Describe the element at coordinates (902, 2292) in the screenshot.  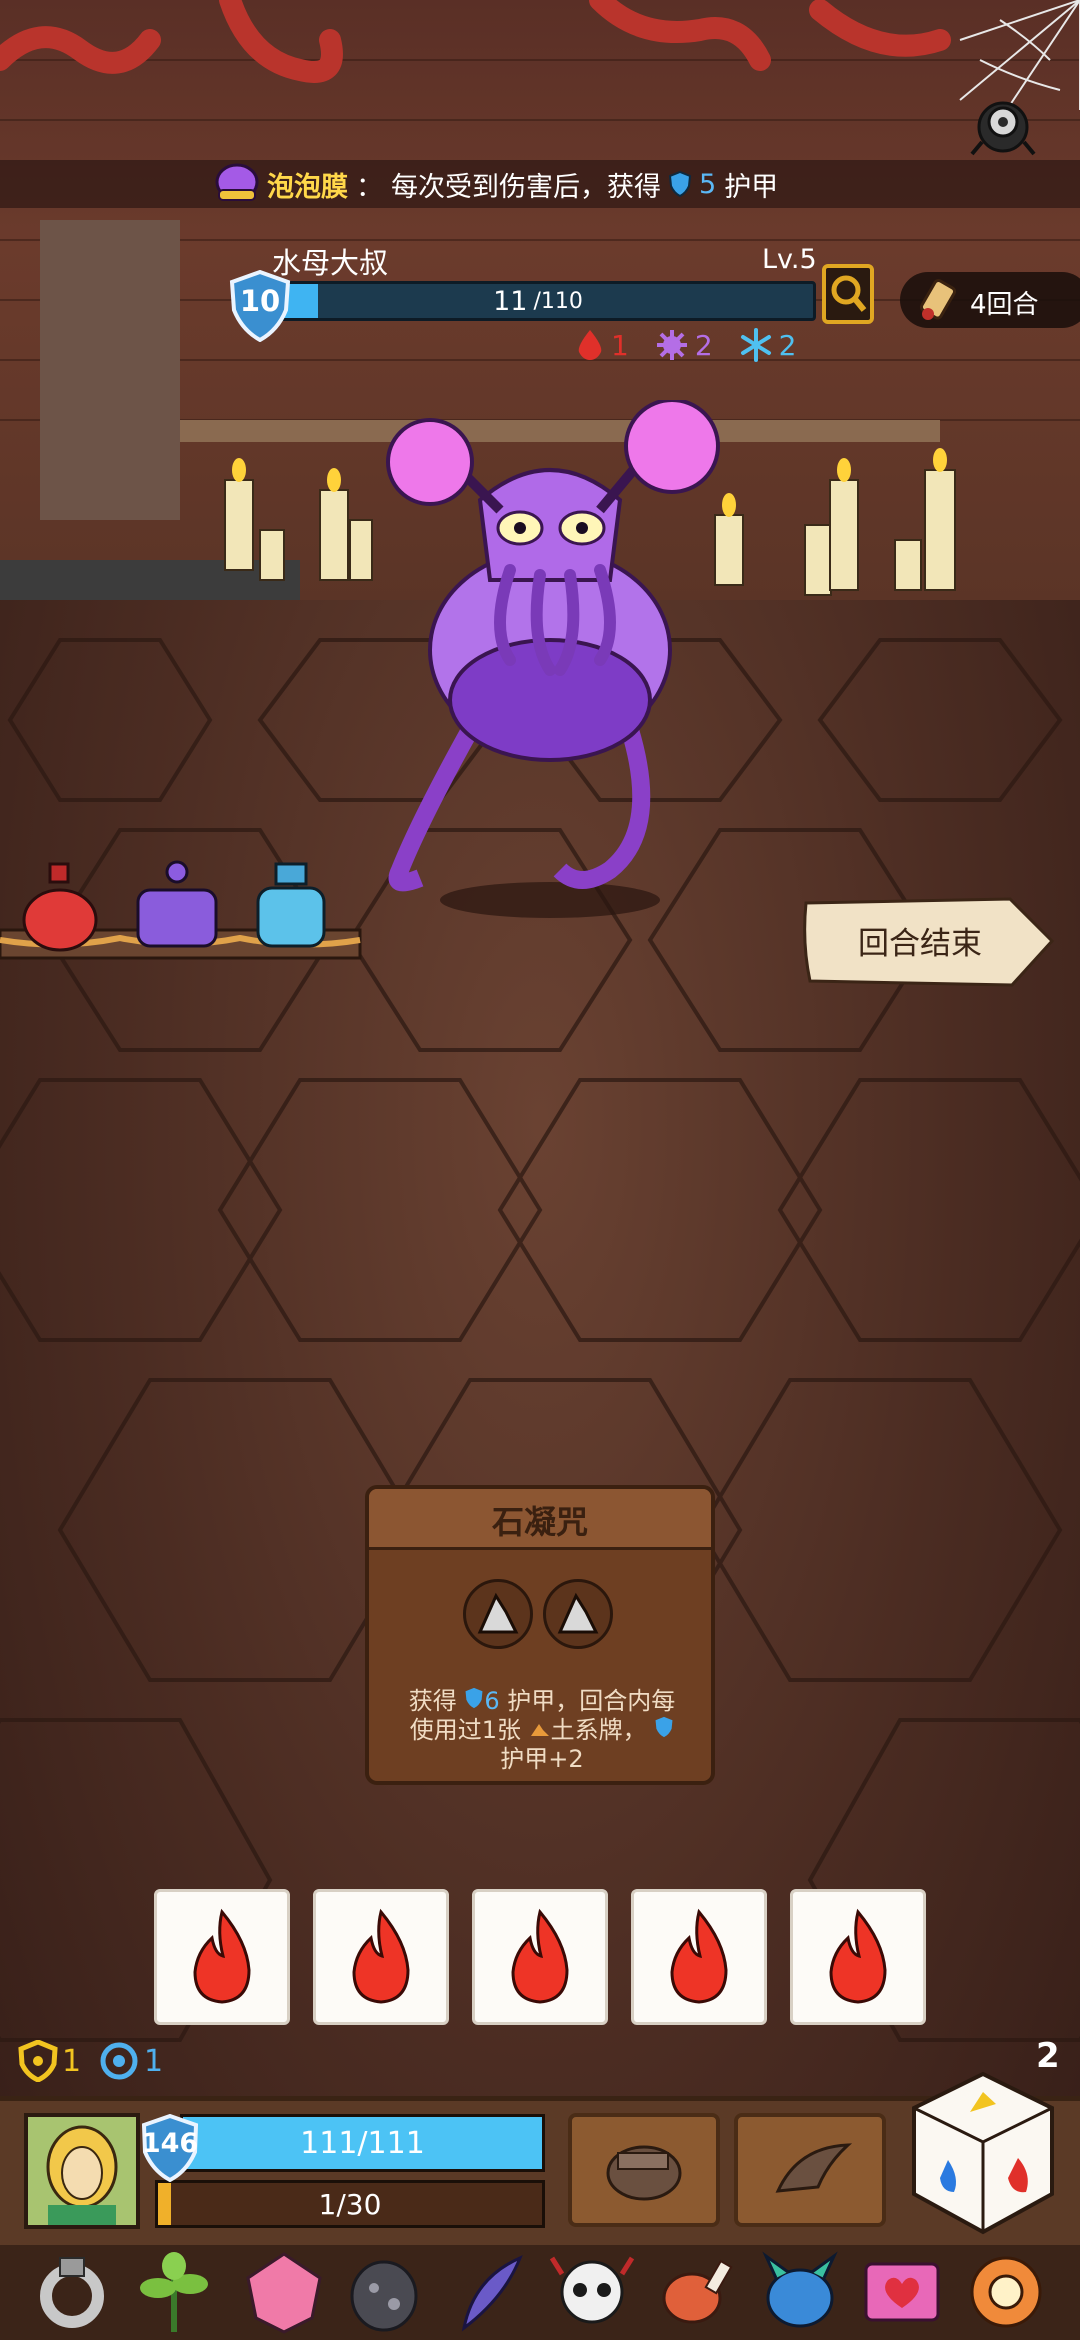
I see `heart-scroll-icon` at that location.